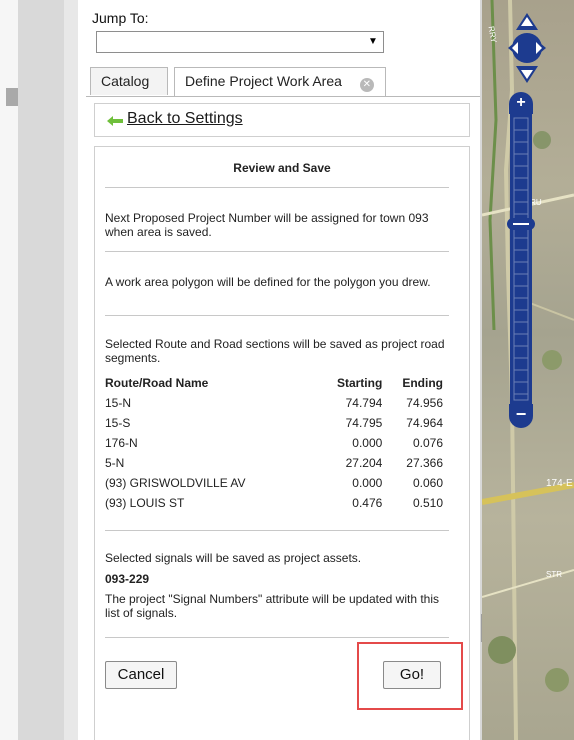 The width and height of the screenshot is (574, 740). I want to click on review-title: Review and Save, so click(282, 168).